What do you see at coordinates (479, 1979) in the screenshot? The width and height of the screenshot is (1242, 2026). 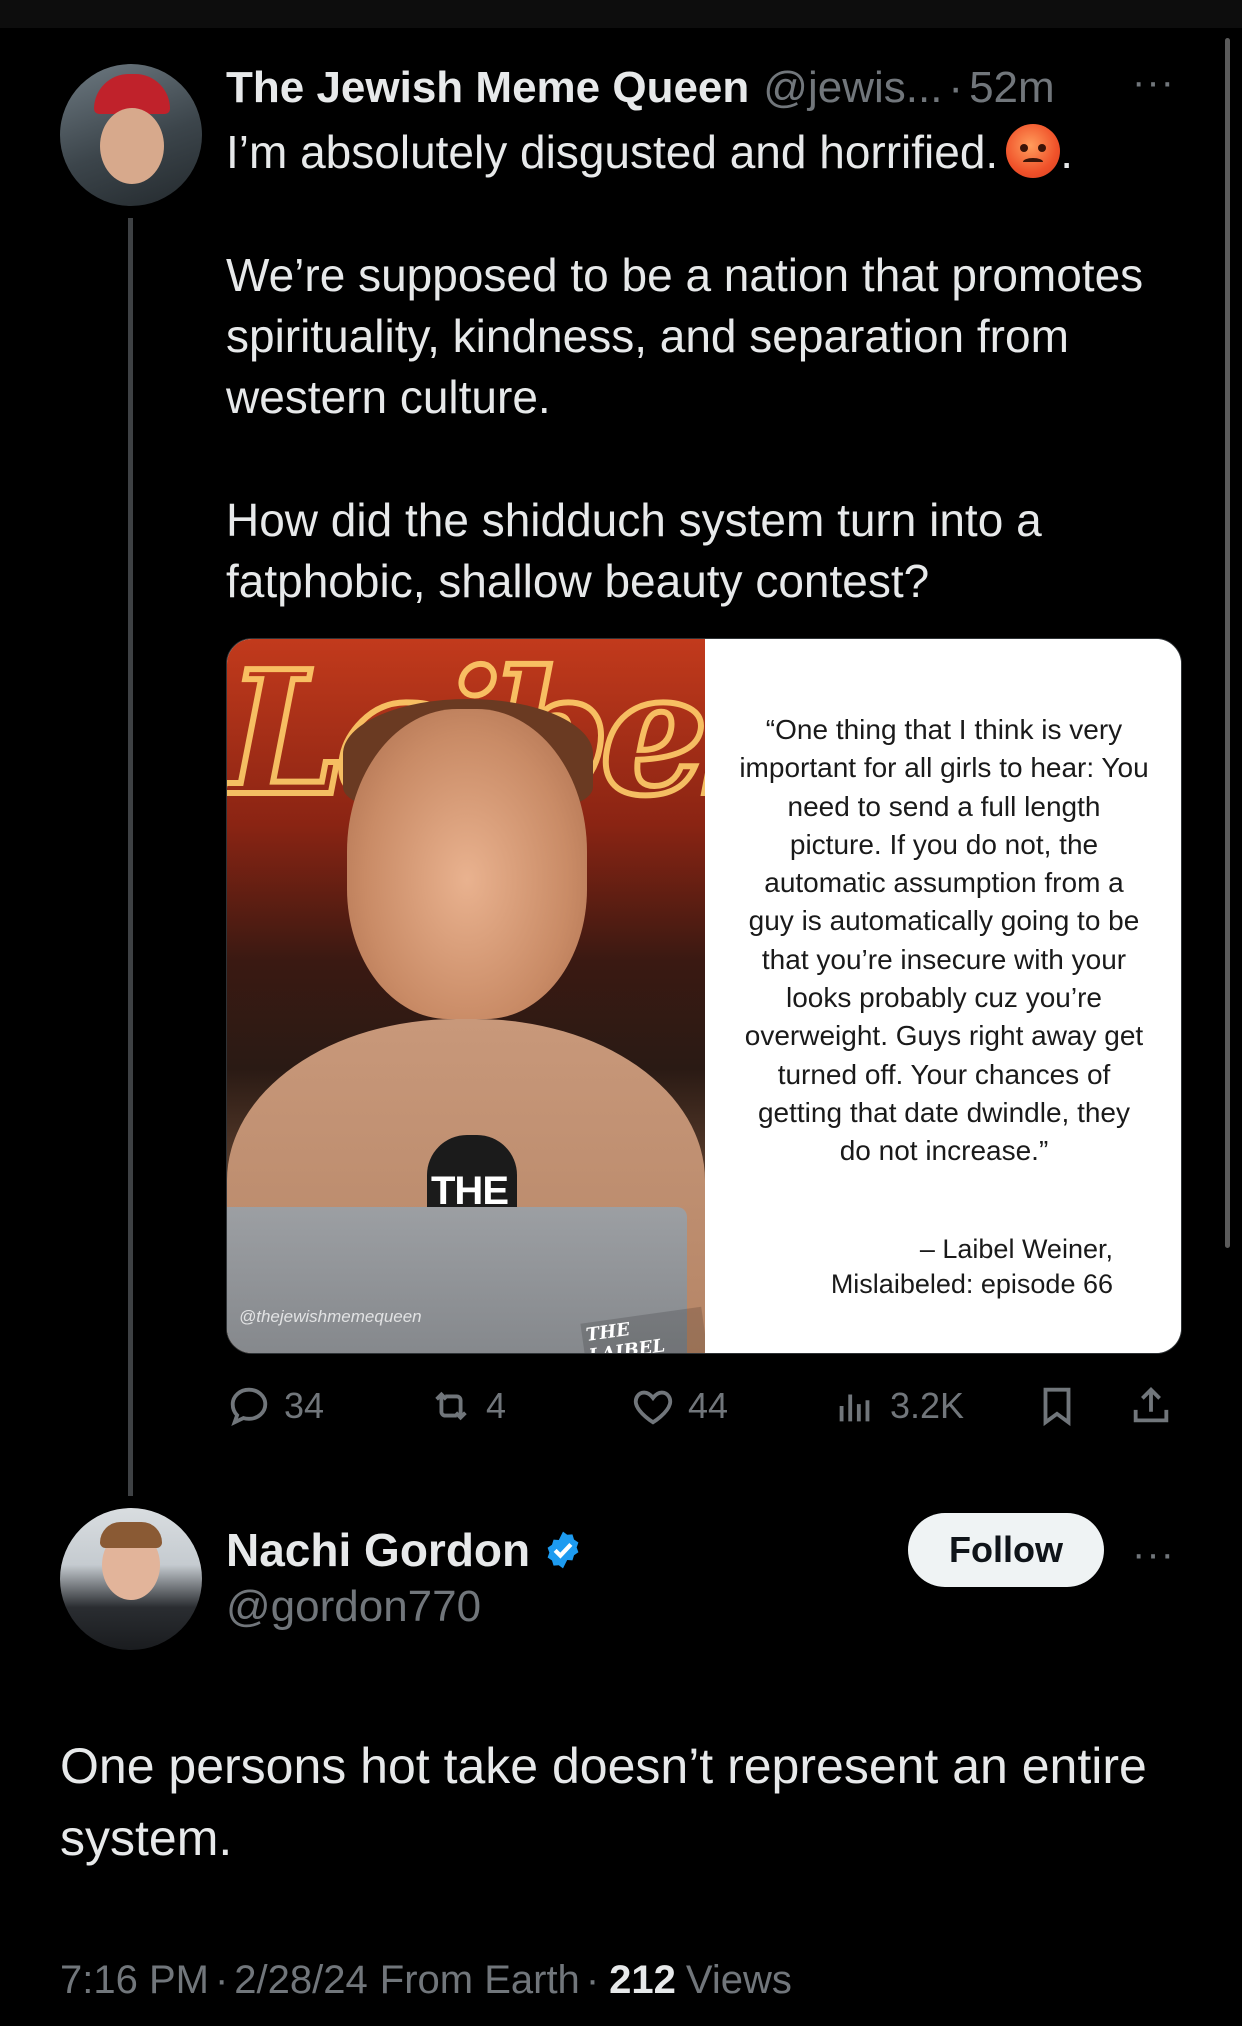 I see `reply-source: From Earth` at bounding box center [479, 1979].